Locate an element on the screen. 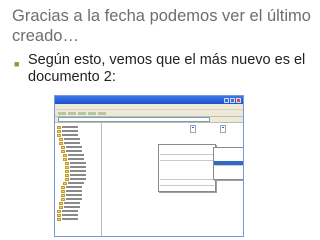 The width and height of the screenshot is (320, 240). maximize-button is located at coordinates (232, 100).